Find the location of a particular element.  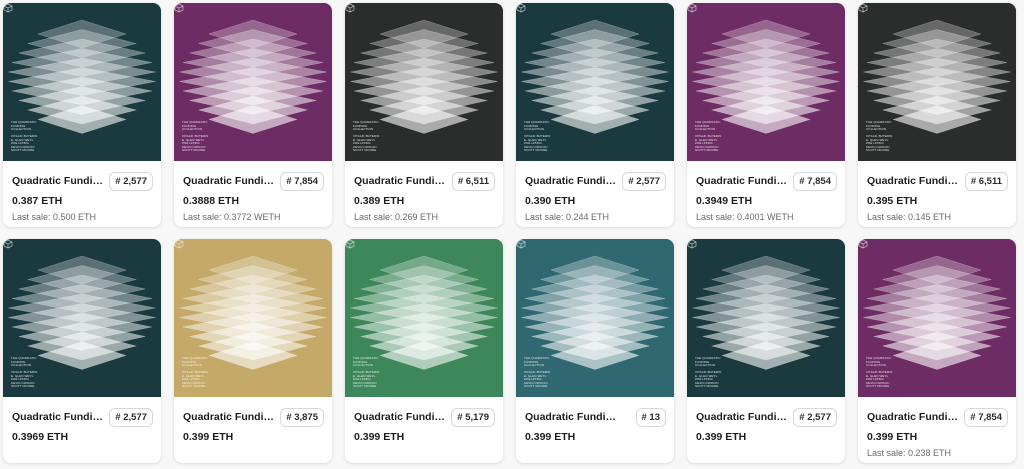

last-sale: Last sale: 0.500 ETH is located at coordinates (54, 217).